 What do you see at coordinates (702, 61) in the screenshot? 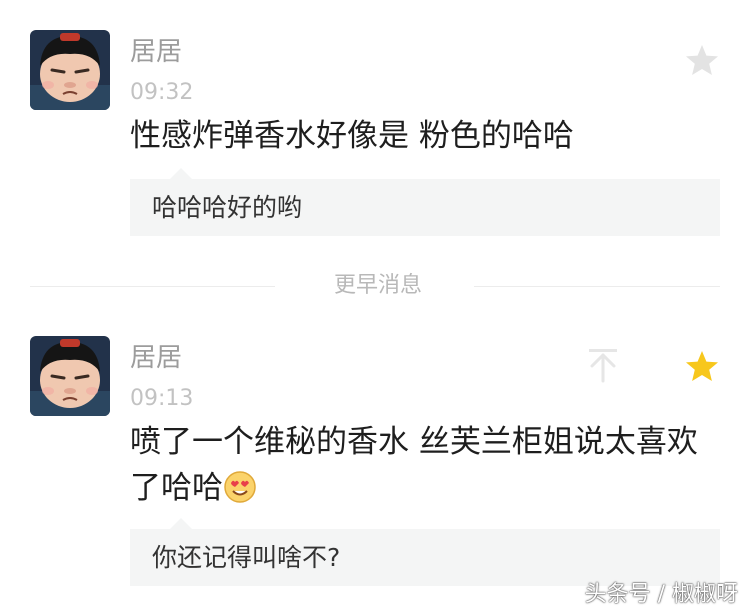
I see `star-icon` at bounding box center [702, 61].